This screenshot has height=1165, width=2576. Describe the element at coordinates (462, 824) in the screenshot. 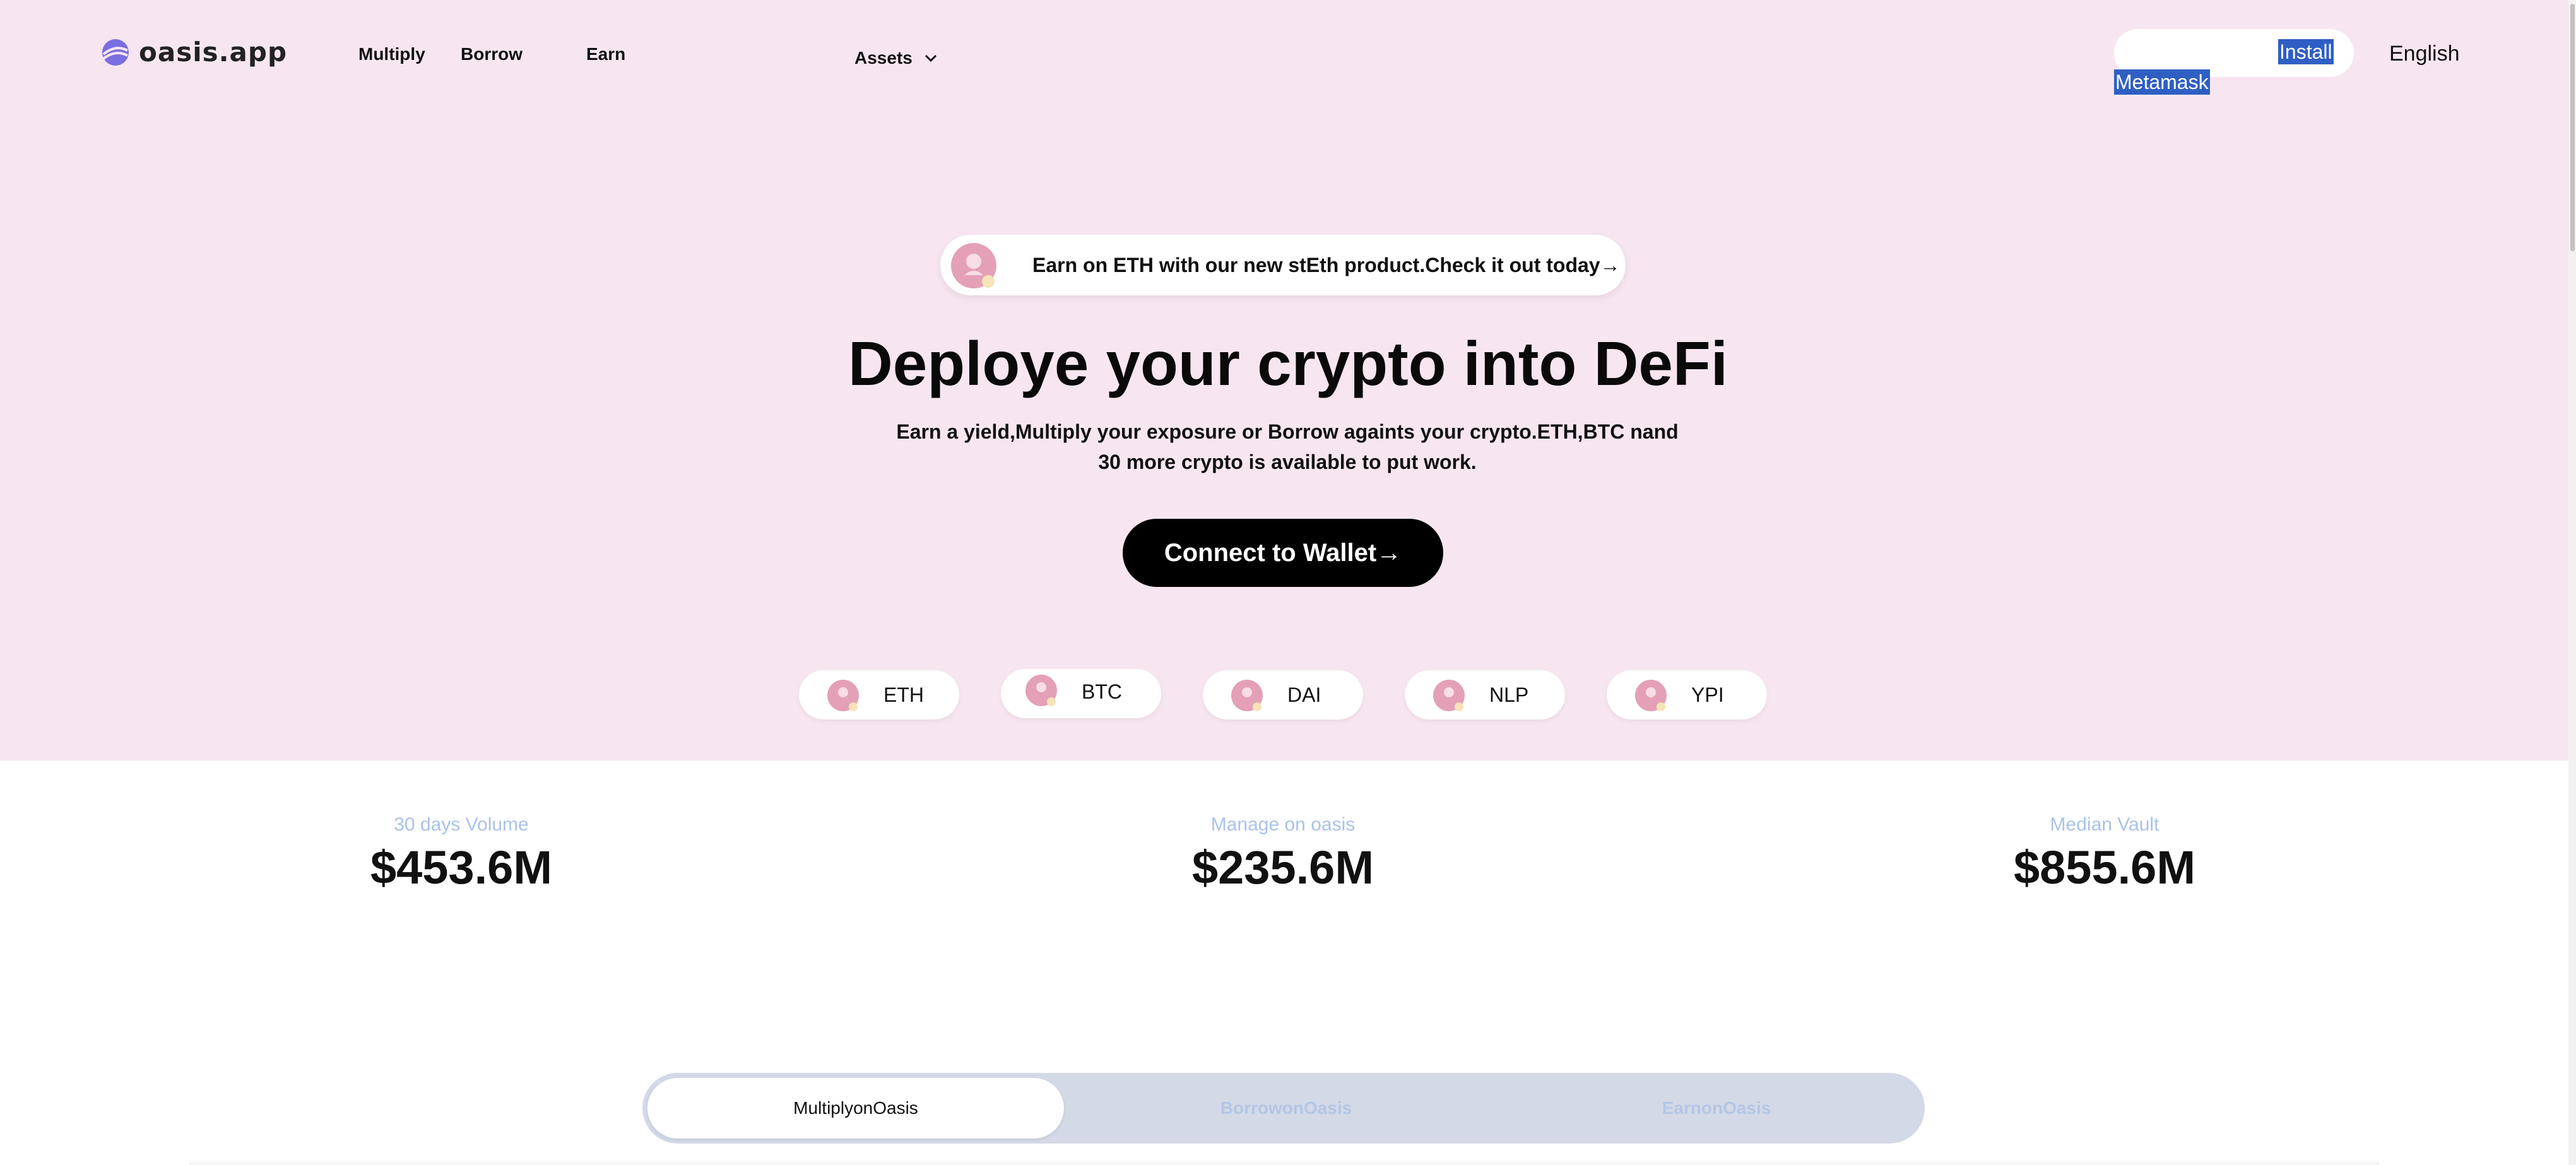

I see `stat-label: 30 days Volume` at that location.